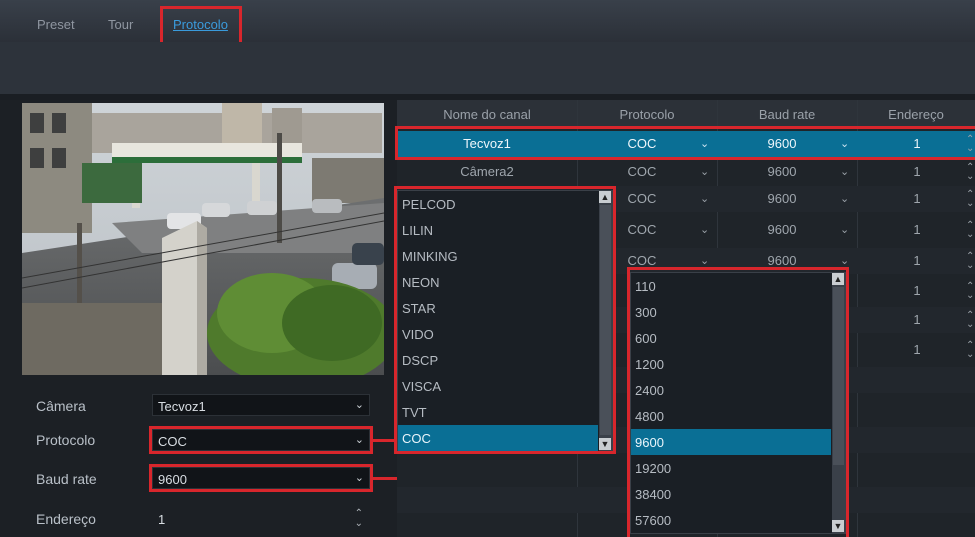  What do you see at coordinates (787, 114) in the screenshot?
I see `column-header-baud: Baud rate` at bounding box center [787, 114].